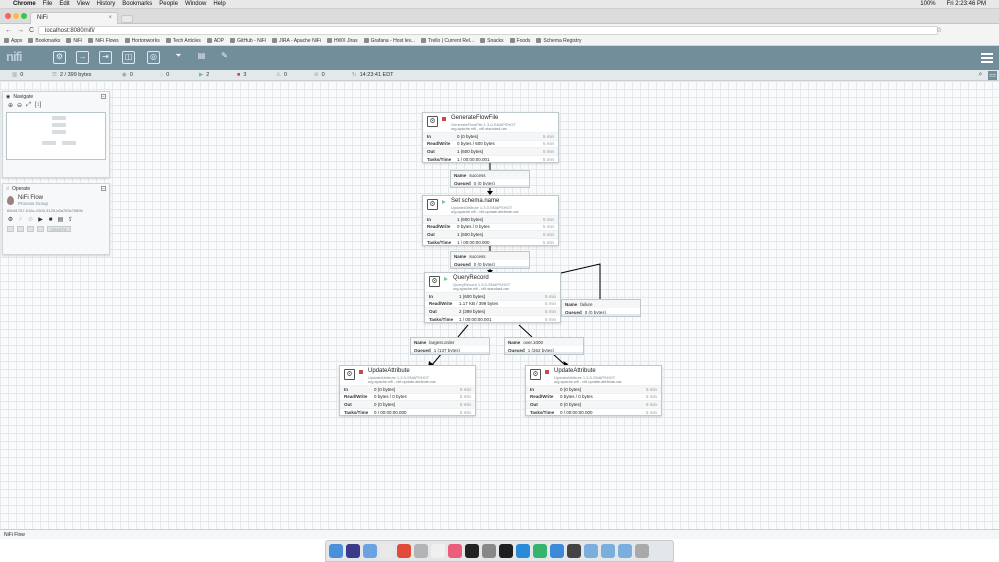  Describe the element at coordinates (50, 220) in the screenshot. I see `stop-icon: ■` at that location.